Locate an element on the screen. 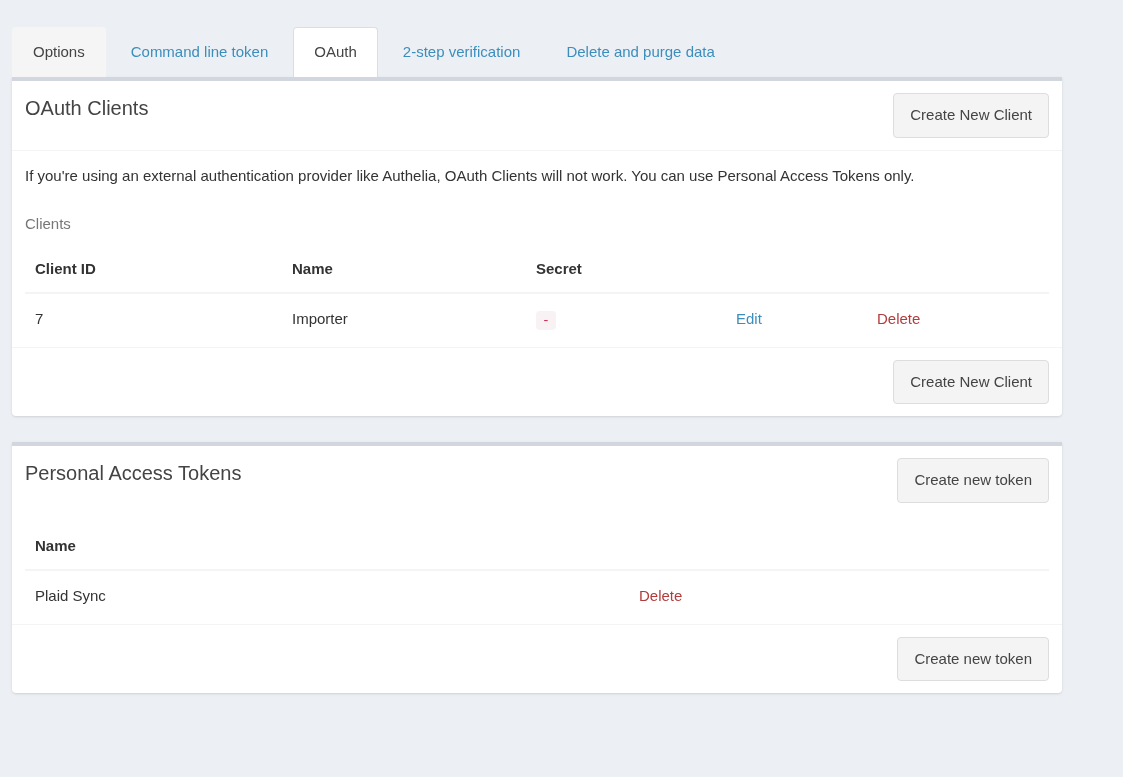 This screenshot has height=777, width=1123. notice-text: If you're using an external authentication provider like Authelia, OAuth Clients will not work. You can use Personal Access Tokens only. is located at coordinates (470, 175).